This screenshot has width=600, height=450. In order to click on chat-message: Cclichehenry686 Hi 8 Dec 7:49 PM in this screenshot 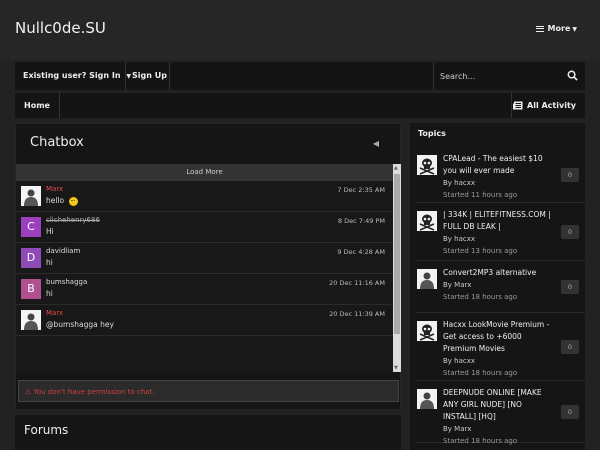, I will do `click(204, 227)`.